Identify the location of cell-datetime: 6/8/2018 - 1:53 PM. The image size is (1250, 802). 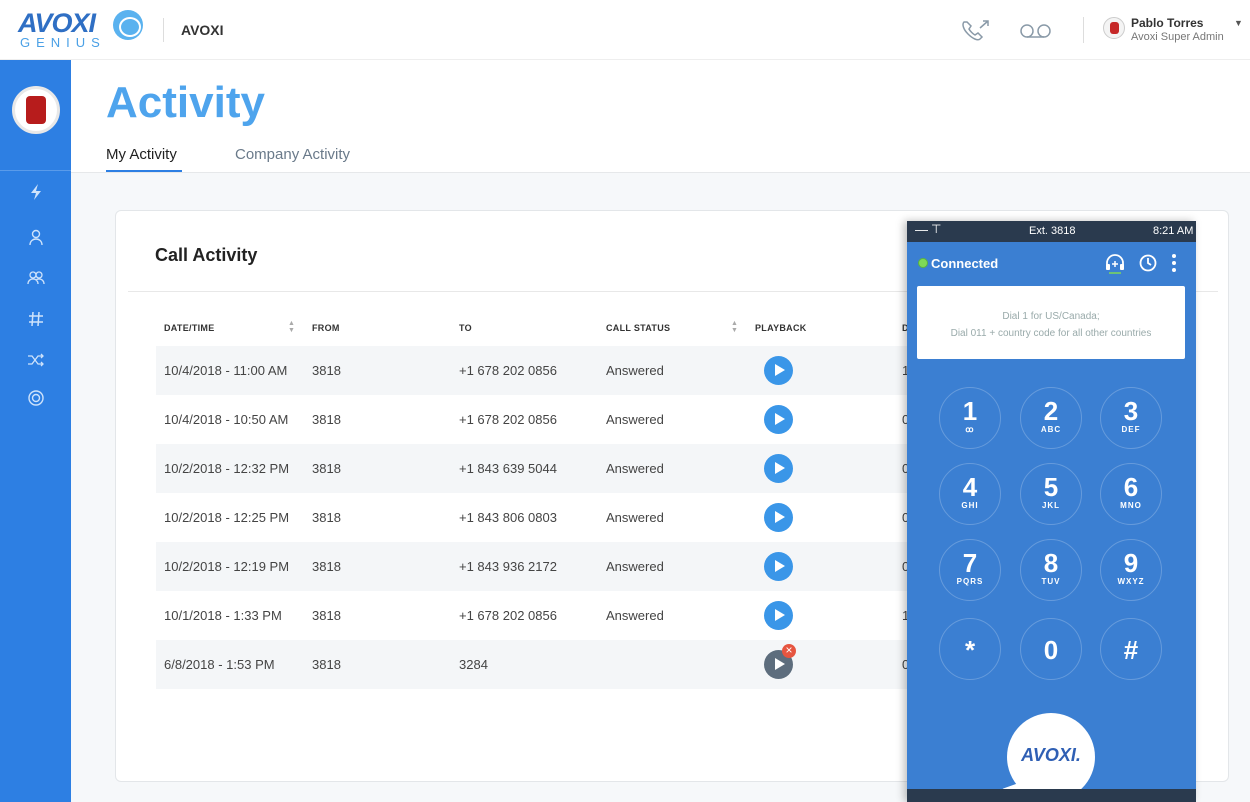
(219, 664).